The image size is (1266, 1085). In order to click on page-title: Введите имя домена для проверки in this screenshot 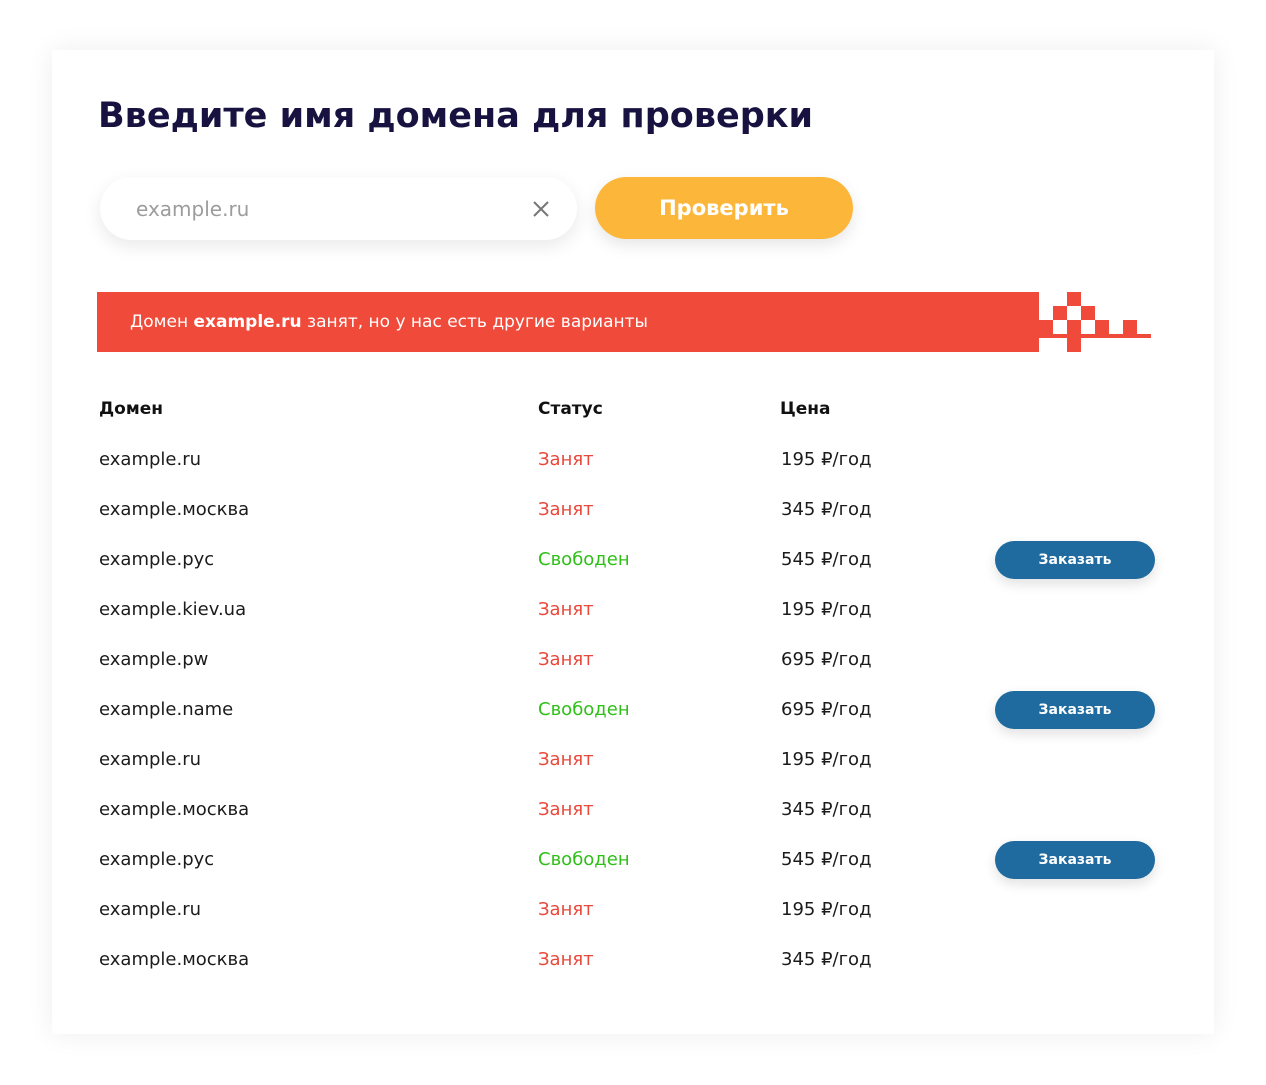, I will do `click(456, 116)`.